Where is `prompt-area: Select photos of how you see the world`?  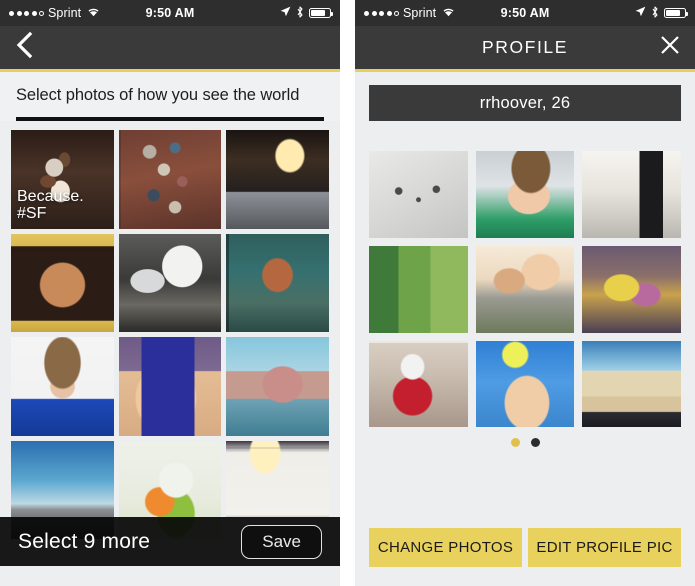
prompt-area: Select photos of how you see the world is located at coordinates (170, 96).